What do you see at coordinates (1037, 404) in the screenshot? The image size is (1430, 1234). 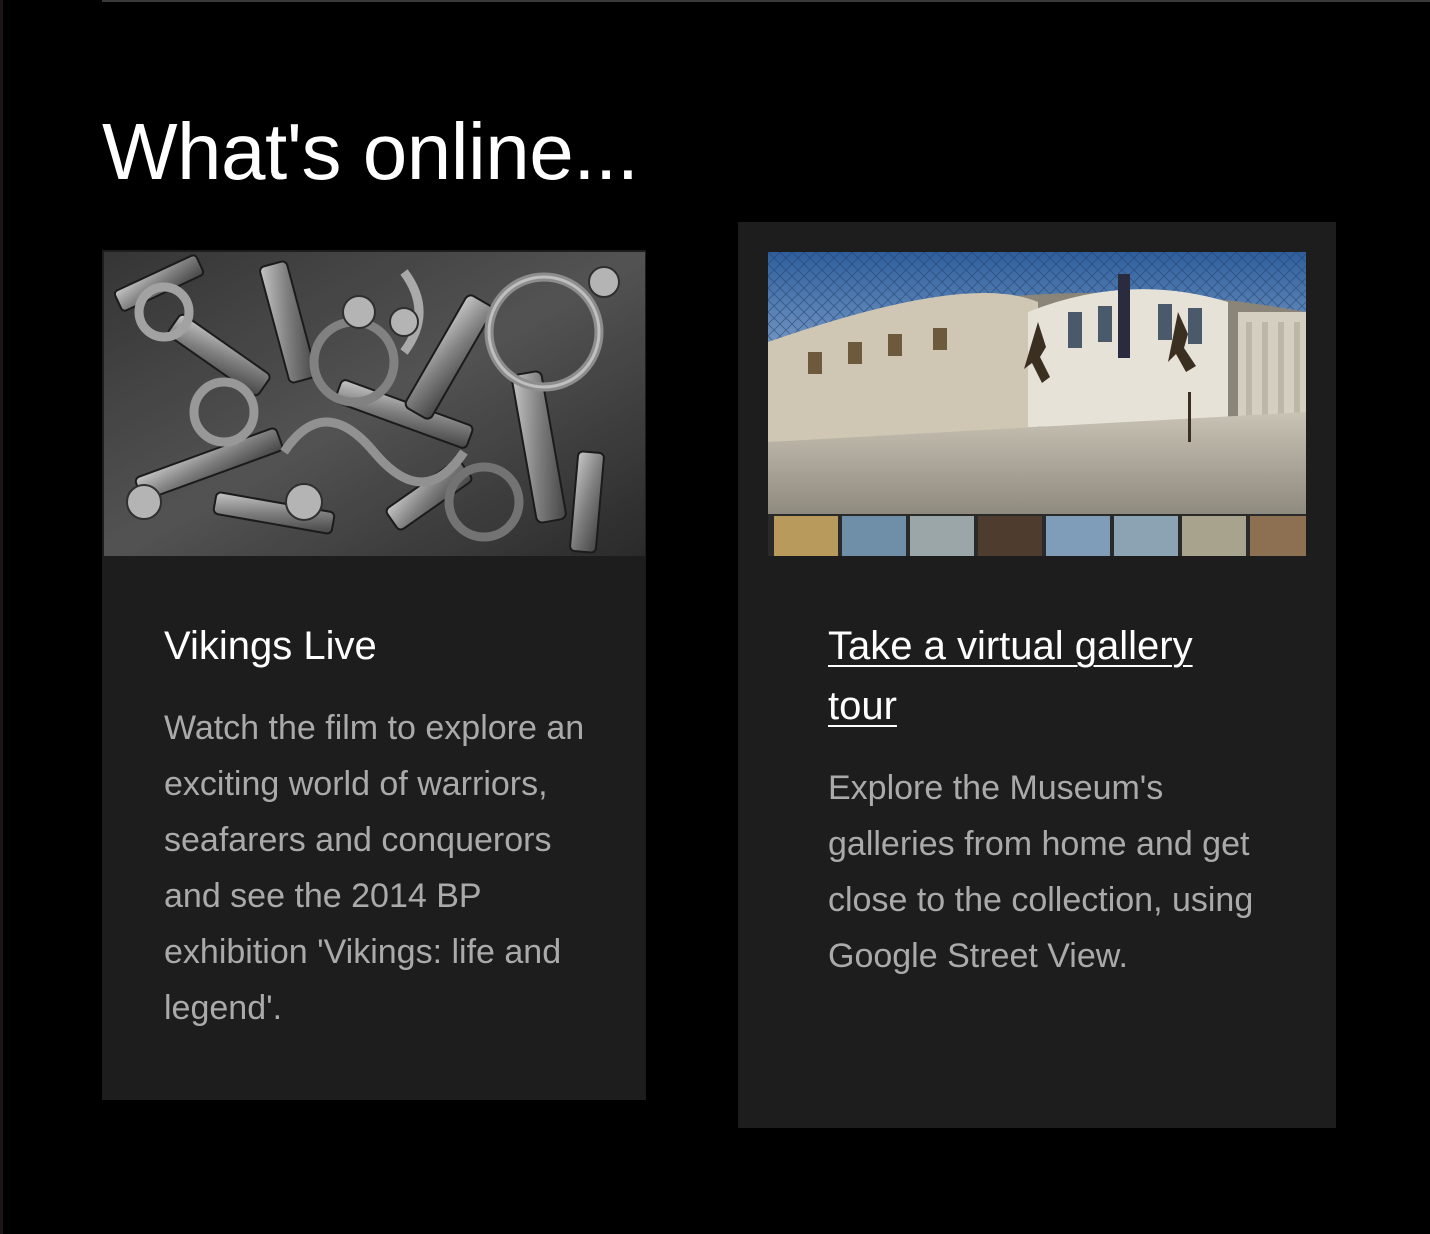 I see `street-view-image` at bounding box center [1037, 404].